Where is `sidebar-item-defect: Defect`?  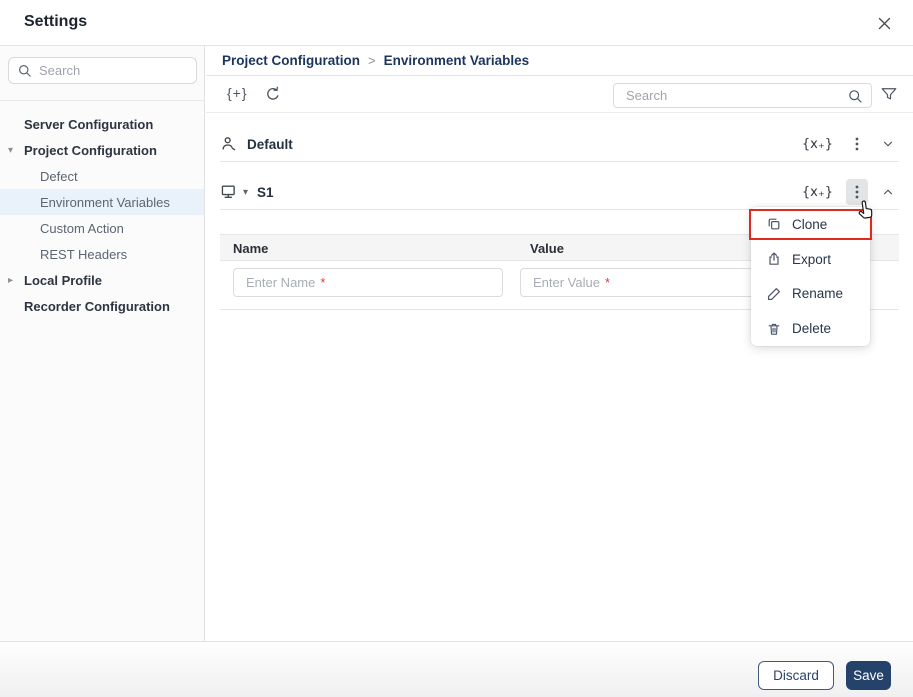 sidebar-item-defect: Defect is located at coordinates (102, 176).